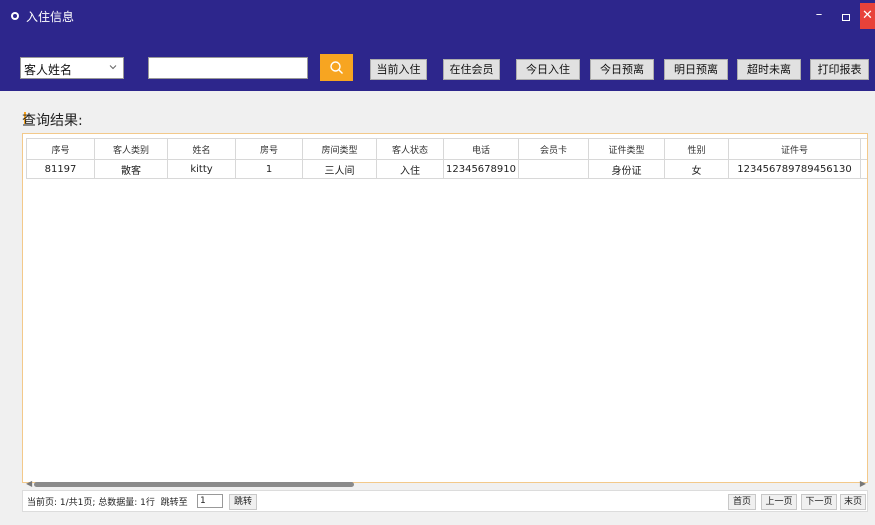 This screenshot has height=525, width=875. Describe the element at coordinates (131, 169) in the screenshot. I see `table-cell: 散客` at that location.